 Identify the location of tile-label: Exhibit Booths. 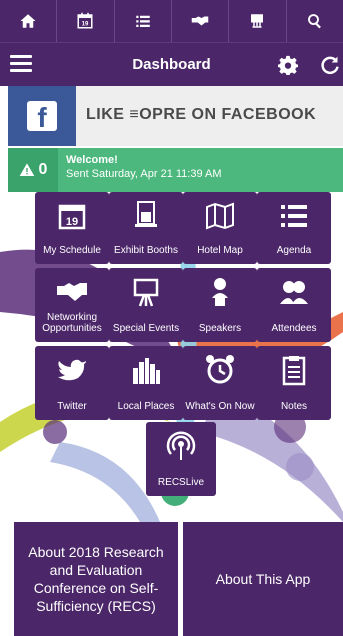
(146, 250).